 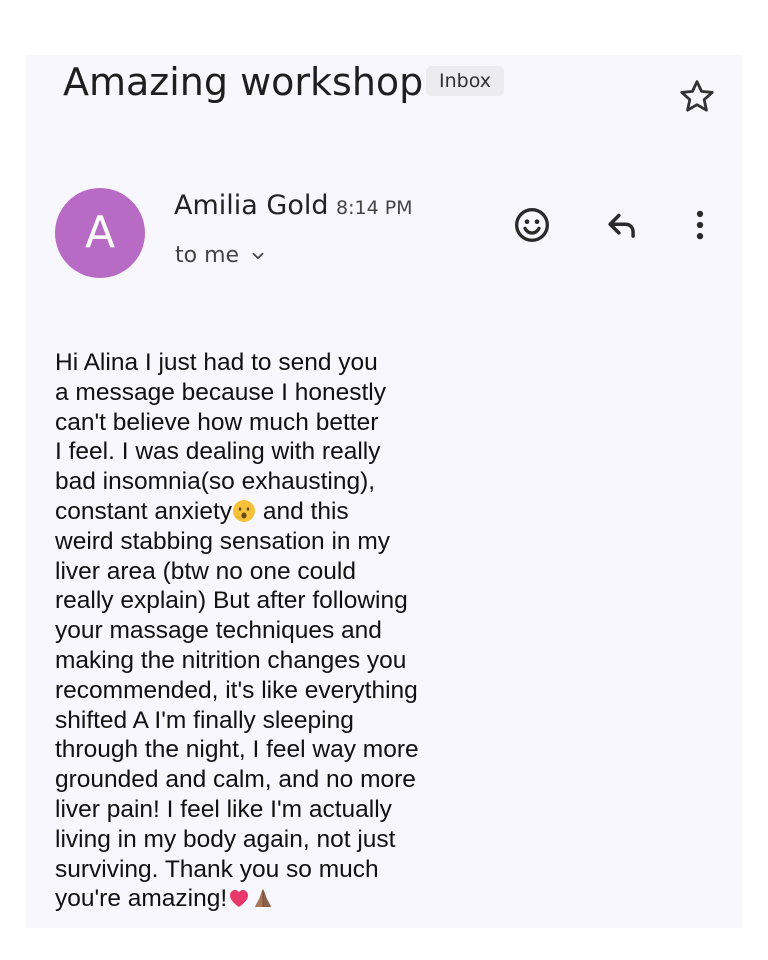 What do you see at coordinates (141, 899) in the screenshot?
I see `body-line-part: you're amazing!` at bounding box center [141, 899].